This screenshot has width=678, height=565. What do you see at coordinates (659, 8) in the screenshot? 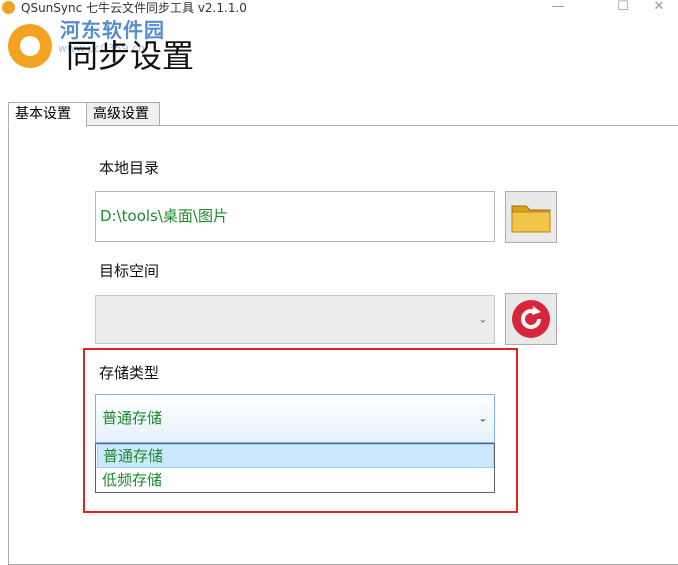
I see `close-button: ✕` at bounding box center [659, 8].